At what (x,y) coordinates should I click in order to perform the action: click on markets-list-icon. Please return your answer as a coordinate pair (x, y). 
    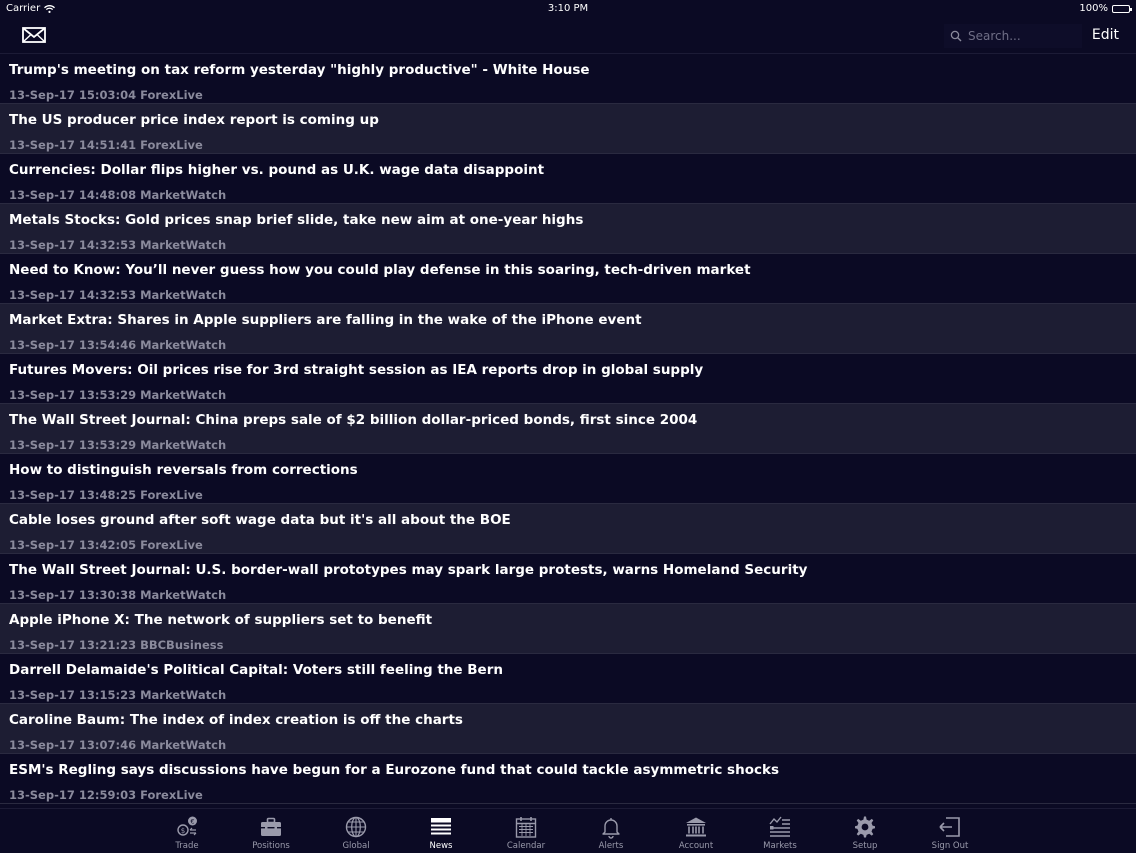
    Looking at the image, I should click on (779, 826).